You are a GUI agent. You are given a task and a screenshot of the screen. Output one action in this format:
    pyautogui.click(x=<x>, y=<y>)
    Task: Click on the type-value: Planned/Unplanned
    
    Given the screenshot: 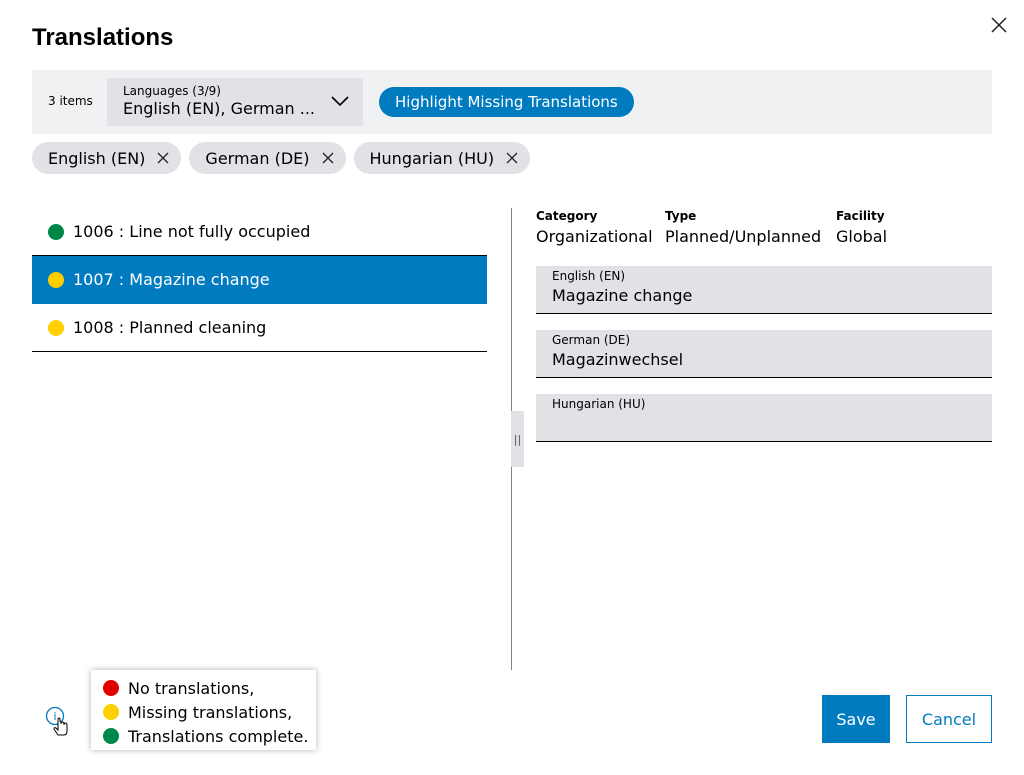 What is the action you would take?
    pyautogui.click(x=743, y=236)
    